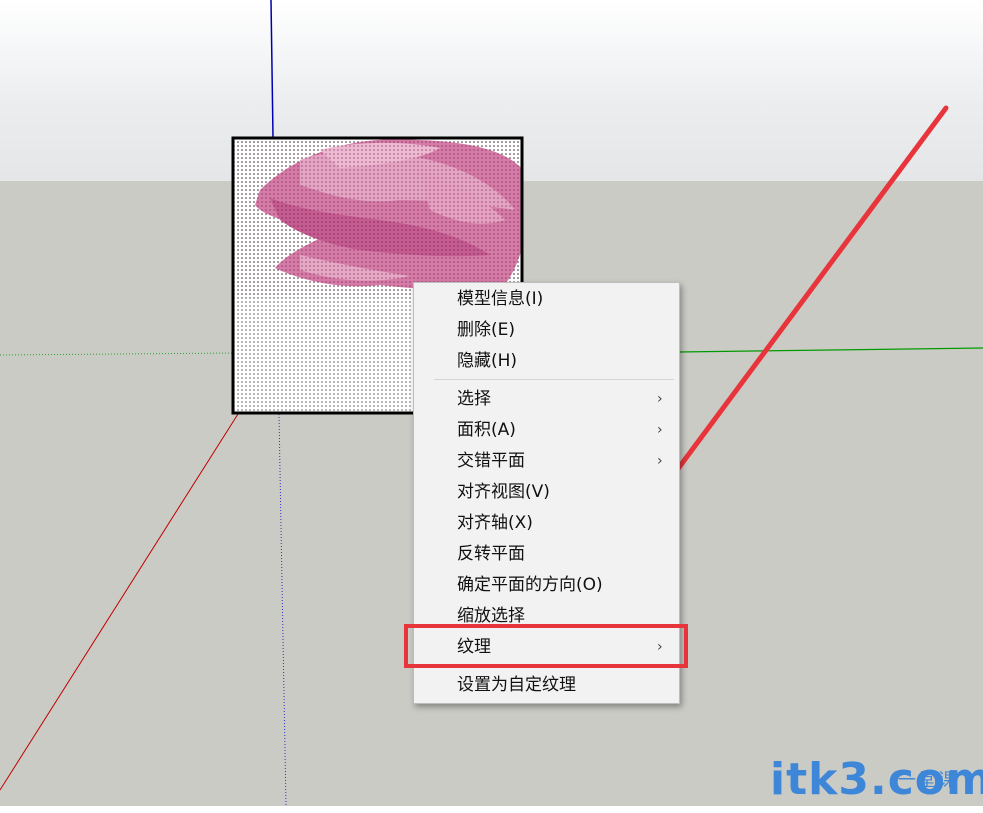 Image resolution: width=983 pixels, height=813 pixels. I want to click on menu-item-label: 隐藏(H), so click(487, 361).